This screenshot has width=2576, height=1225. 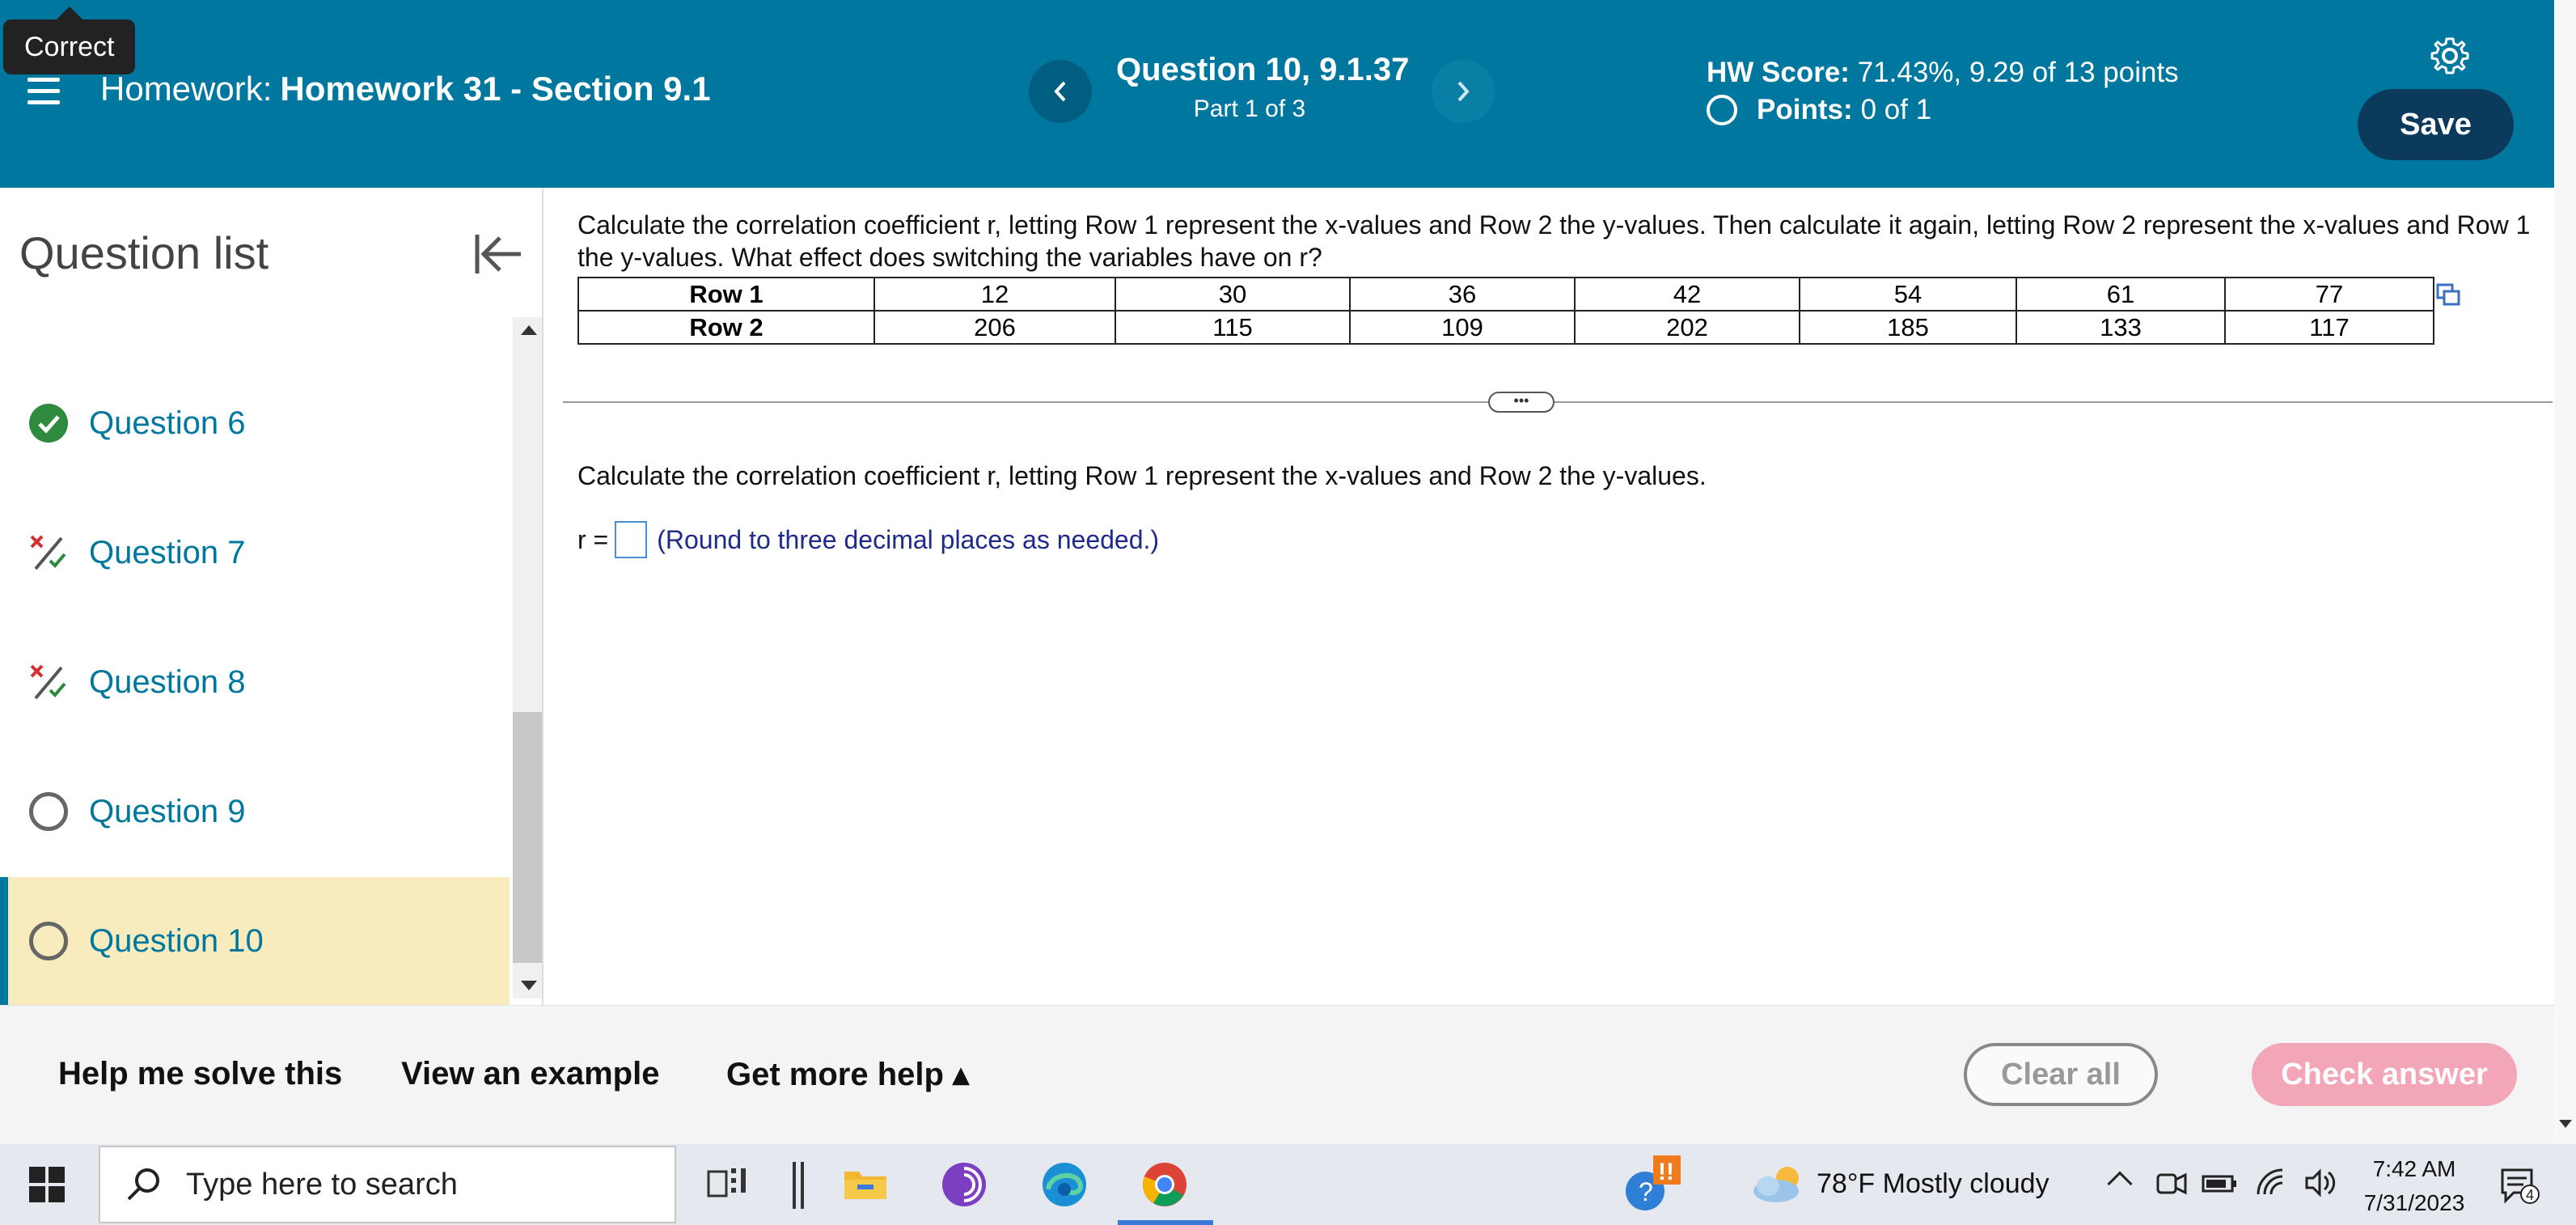 I want to click on taskbar-search: Type here to search, so click(x=388, y=1184).